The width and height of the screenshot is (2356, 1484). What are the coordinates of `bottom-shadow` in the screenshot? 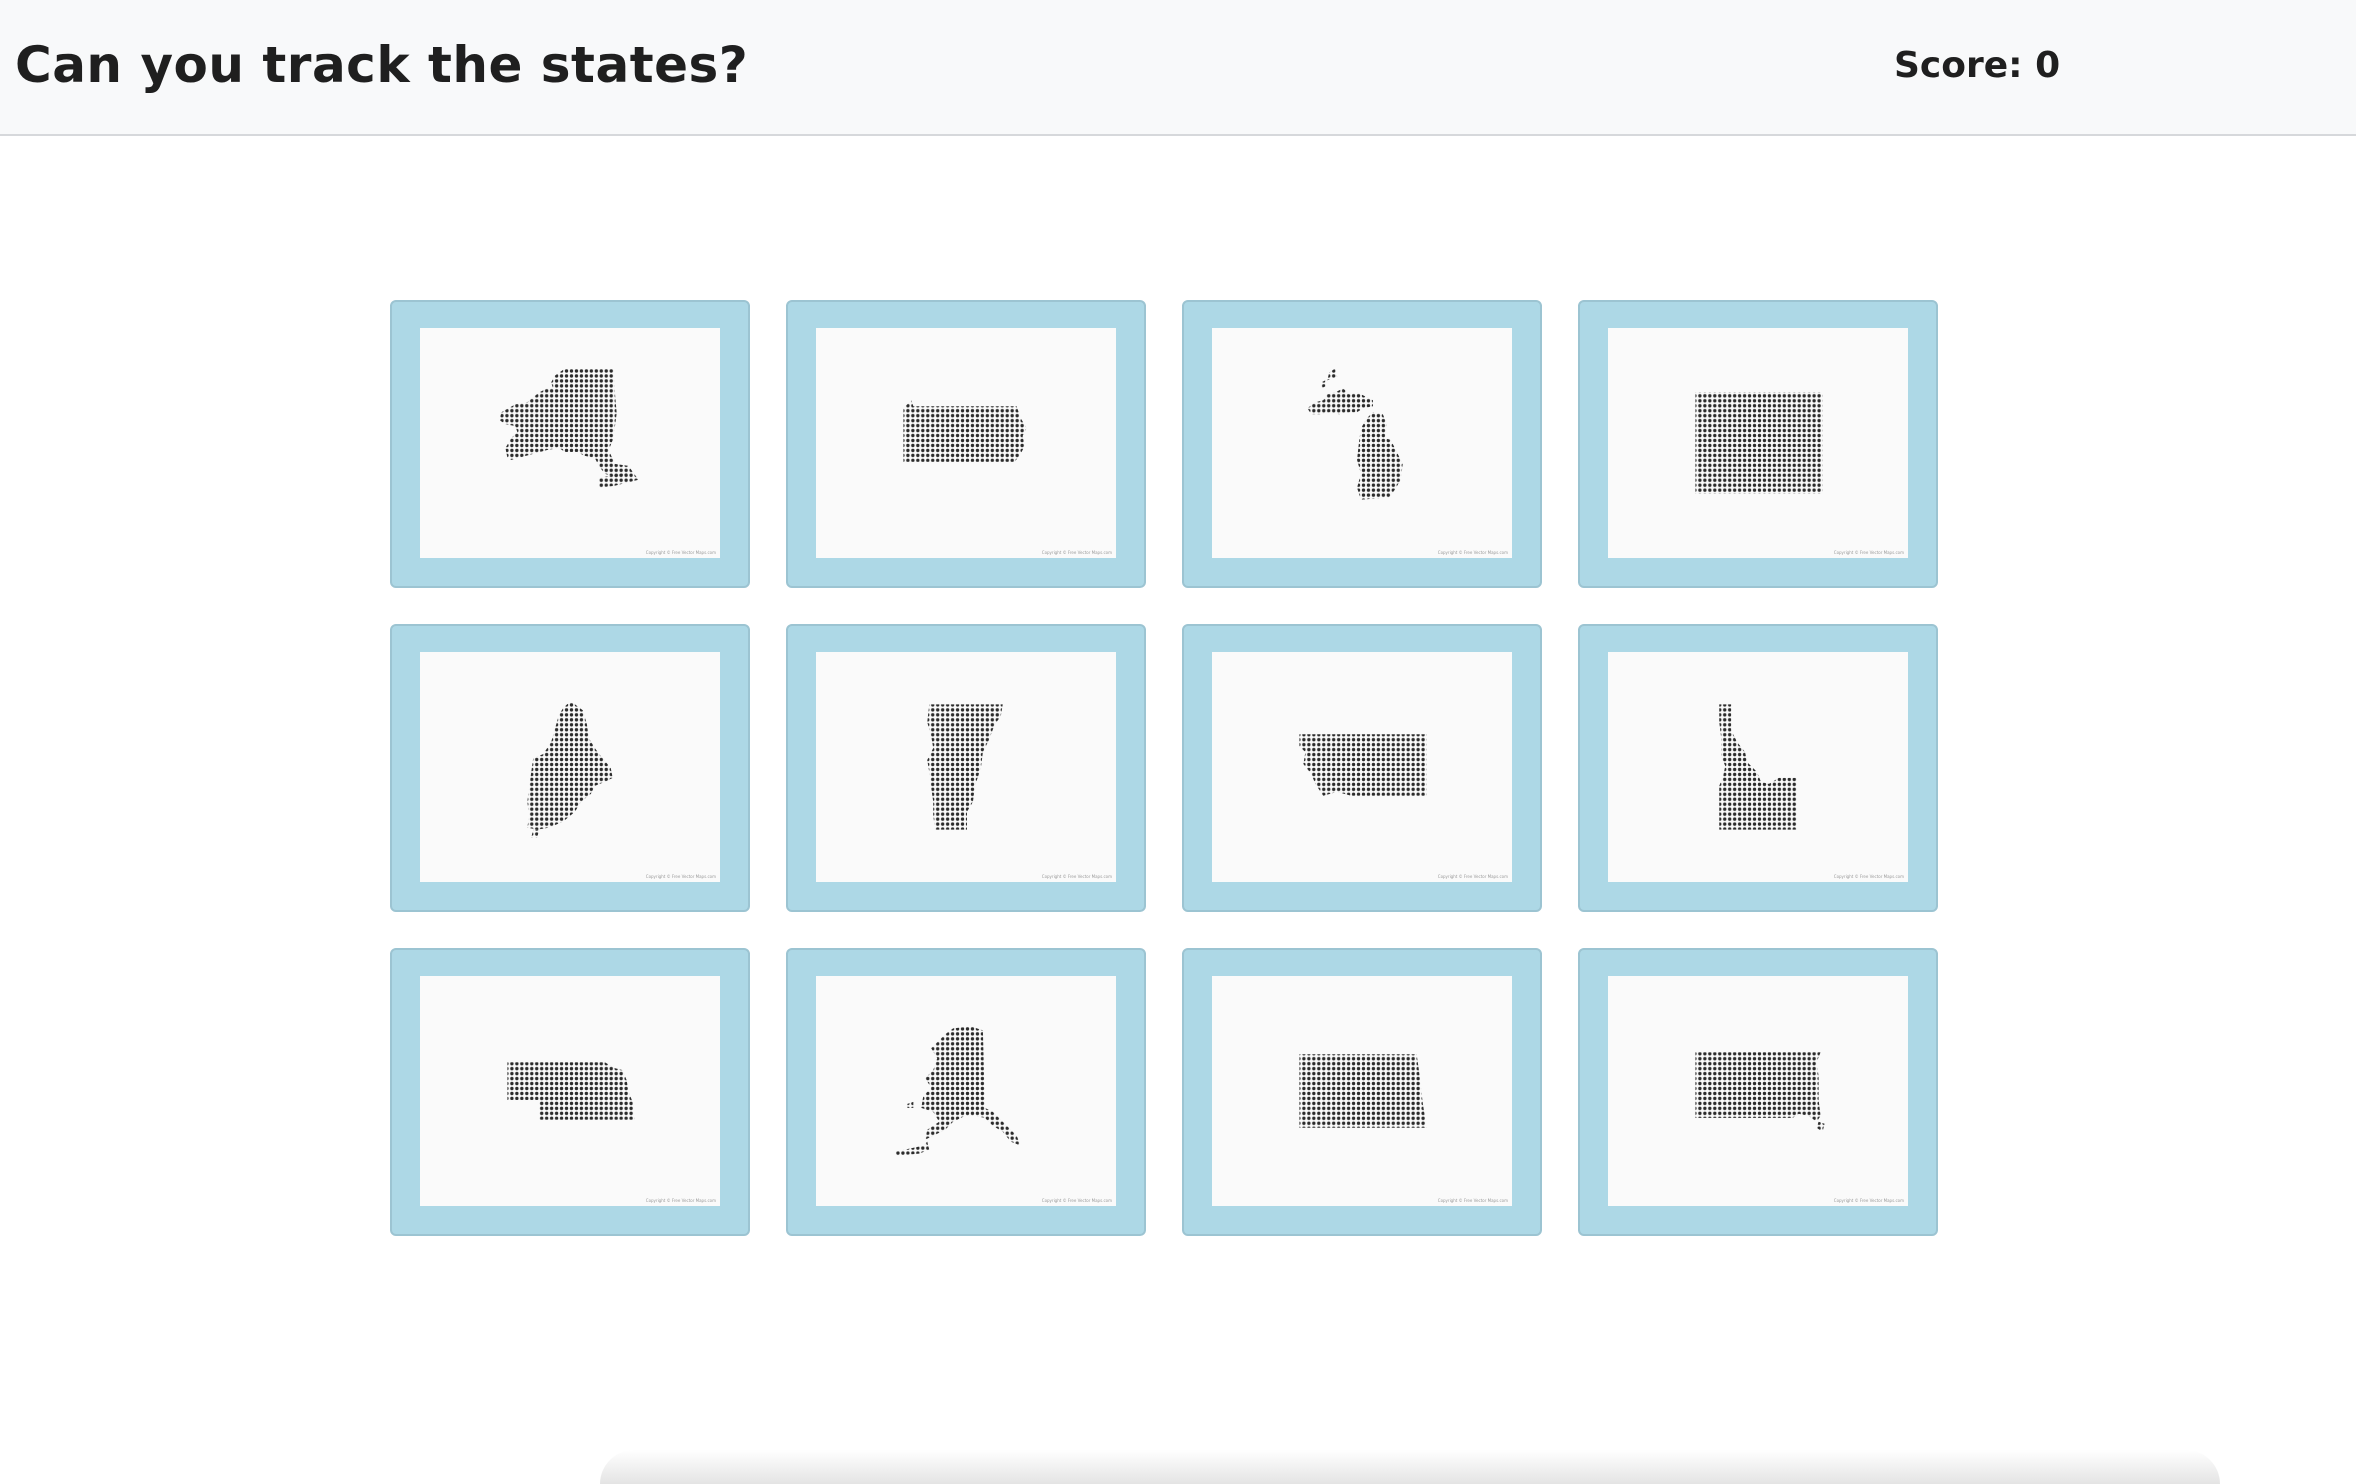 It's located at (1410, 1467).